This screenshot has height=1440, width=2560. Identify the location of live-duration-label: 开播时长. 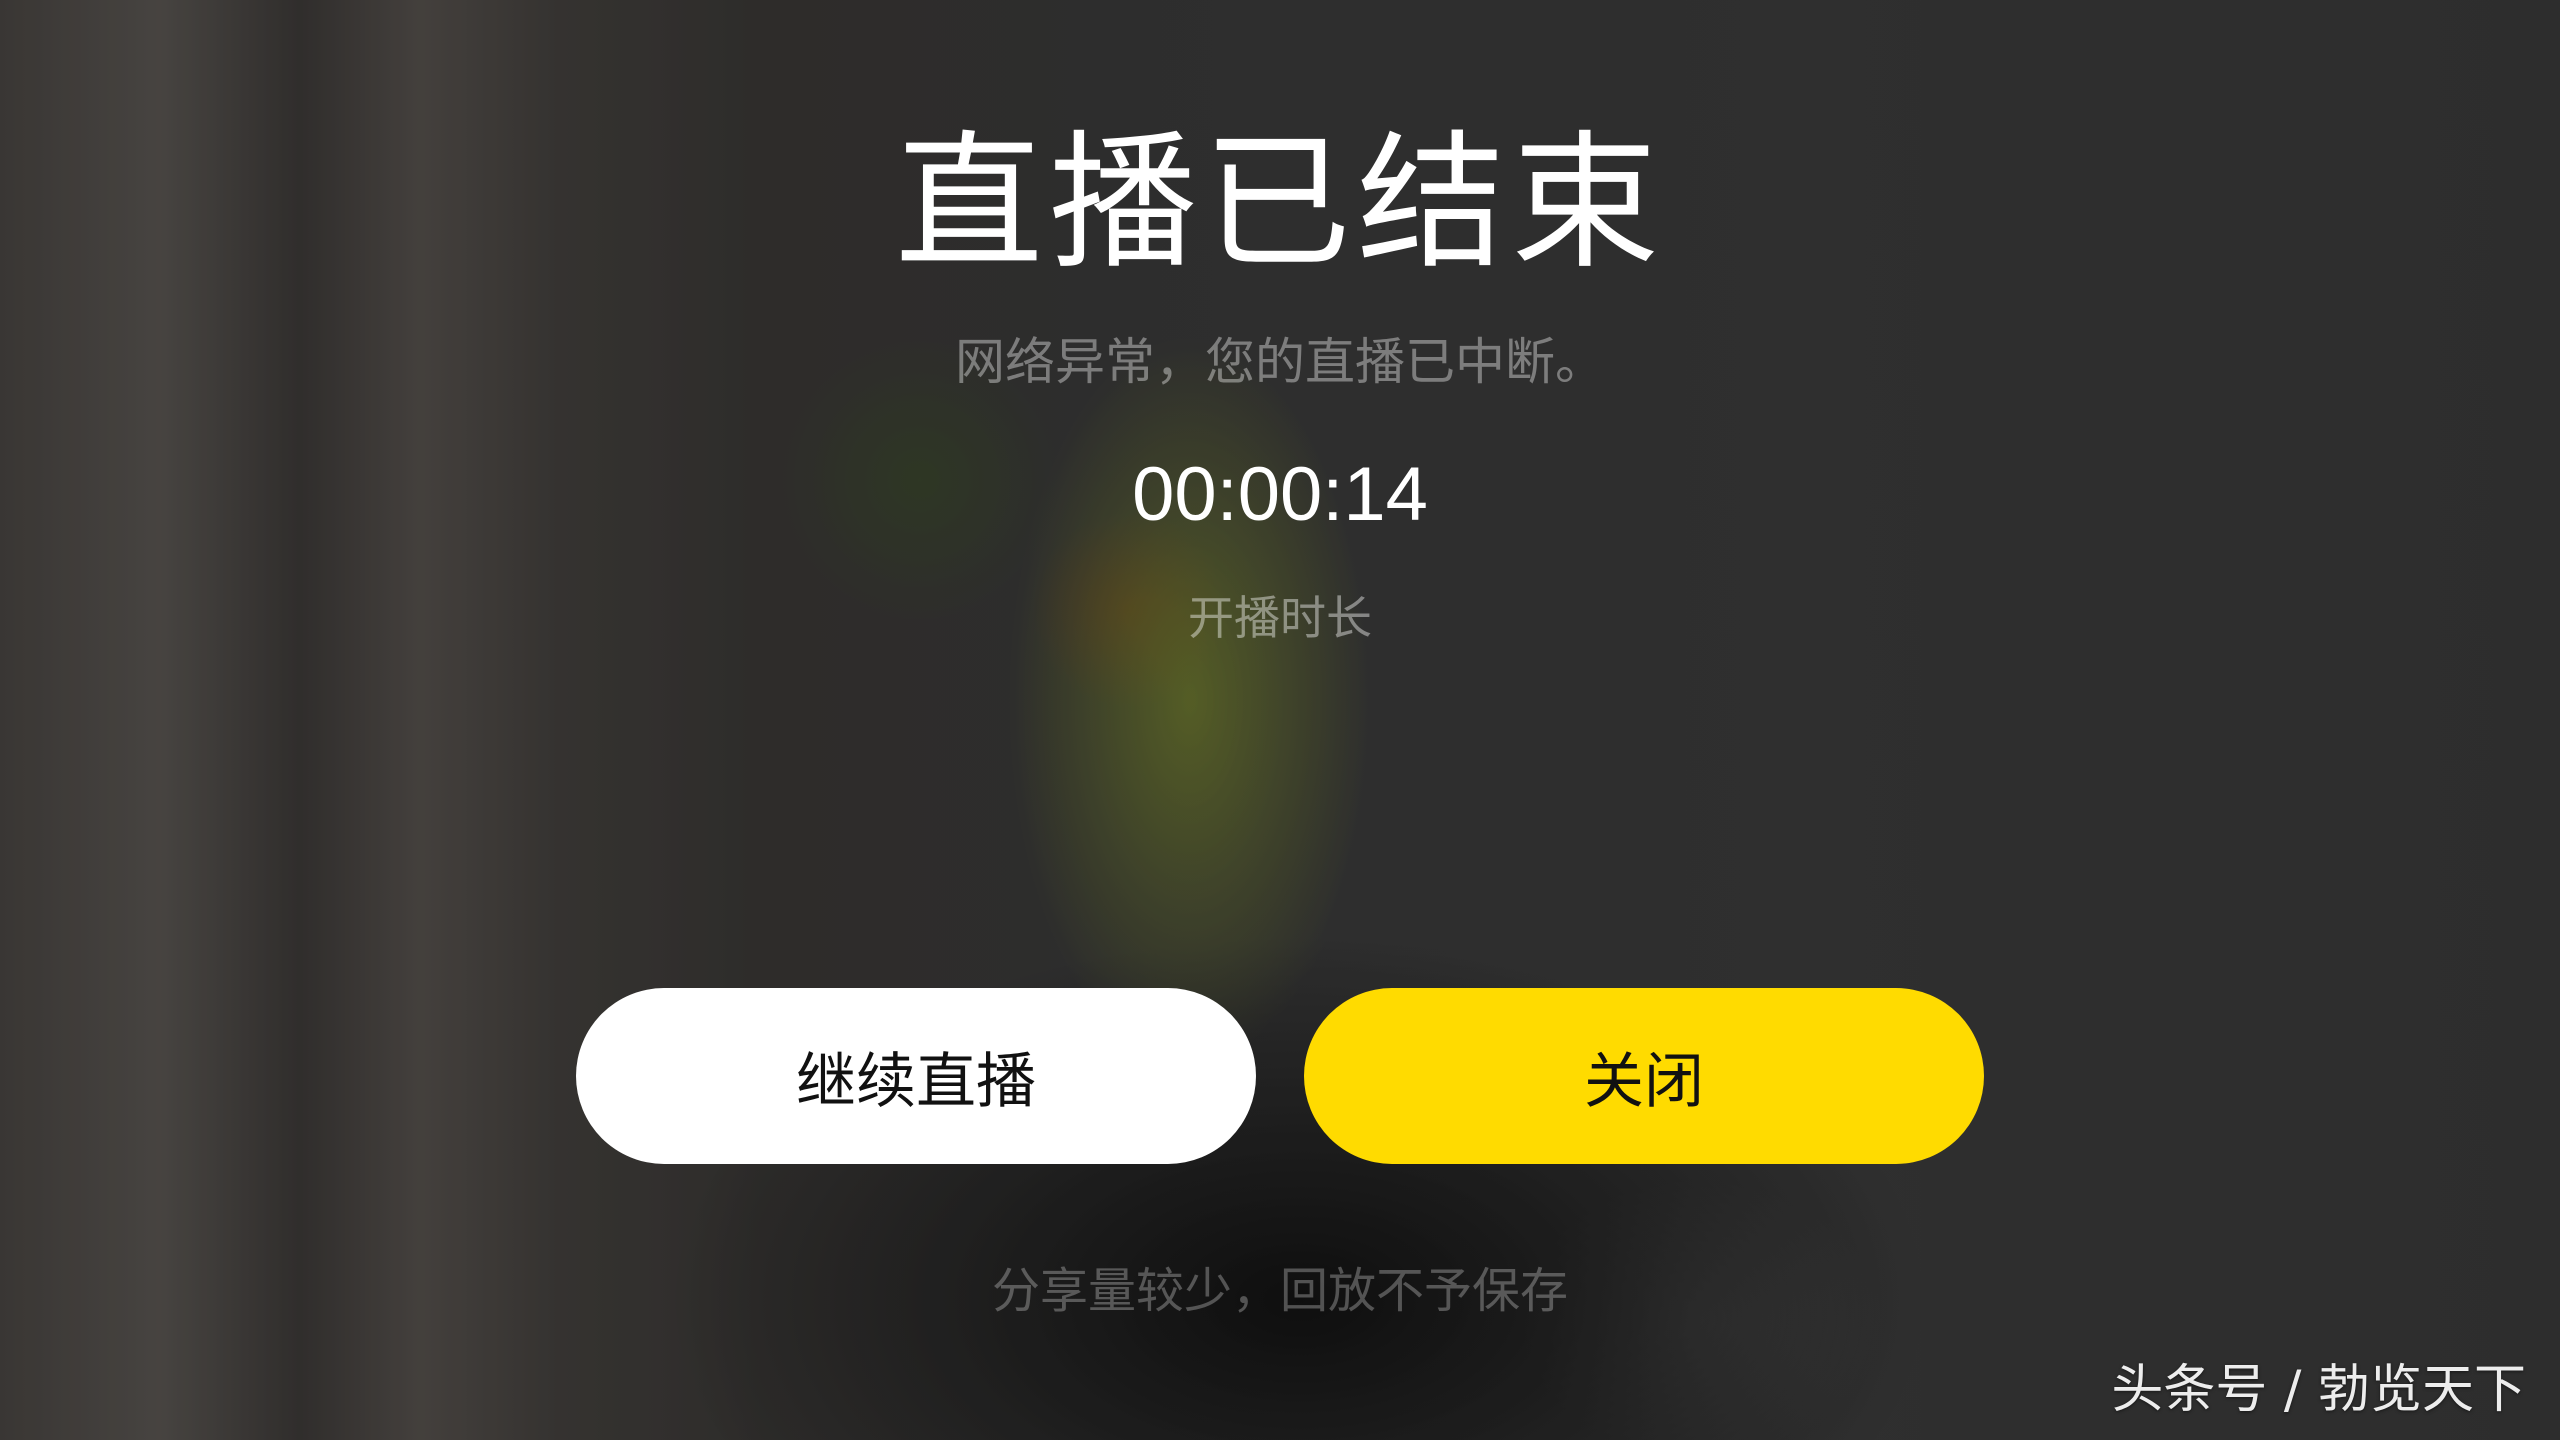
(1280, 618).